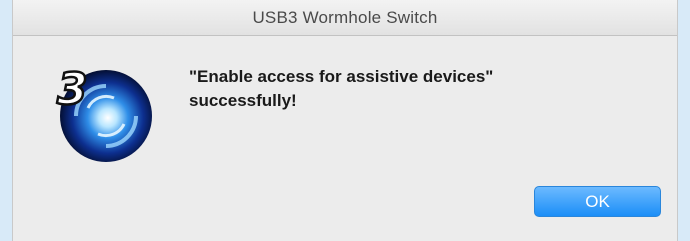  Describe the element at coordinates (72, 89) in the screenshot. I see `icon-numeral: 3` at that location.